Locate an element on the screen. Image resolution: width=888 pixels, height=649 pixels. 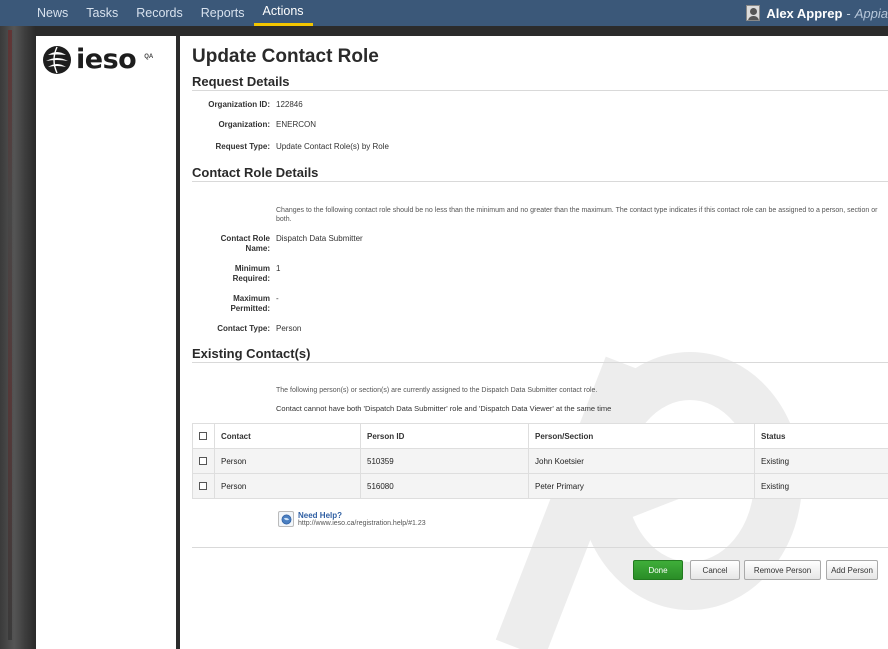
section-heading-existing-contacts: Existing Contact(s) is located at coordinates (251, 353).